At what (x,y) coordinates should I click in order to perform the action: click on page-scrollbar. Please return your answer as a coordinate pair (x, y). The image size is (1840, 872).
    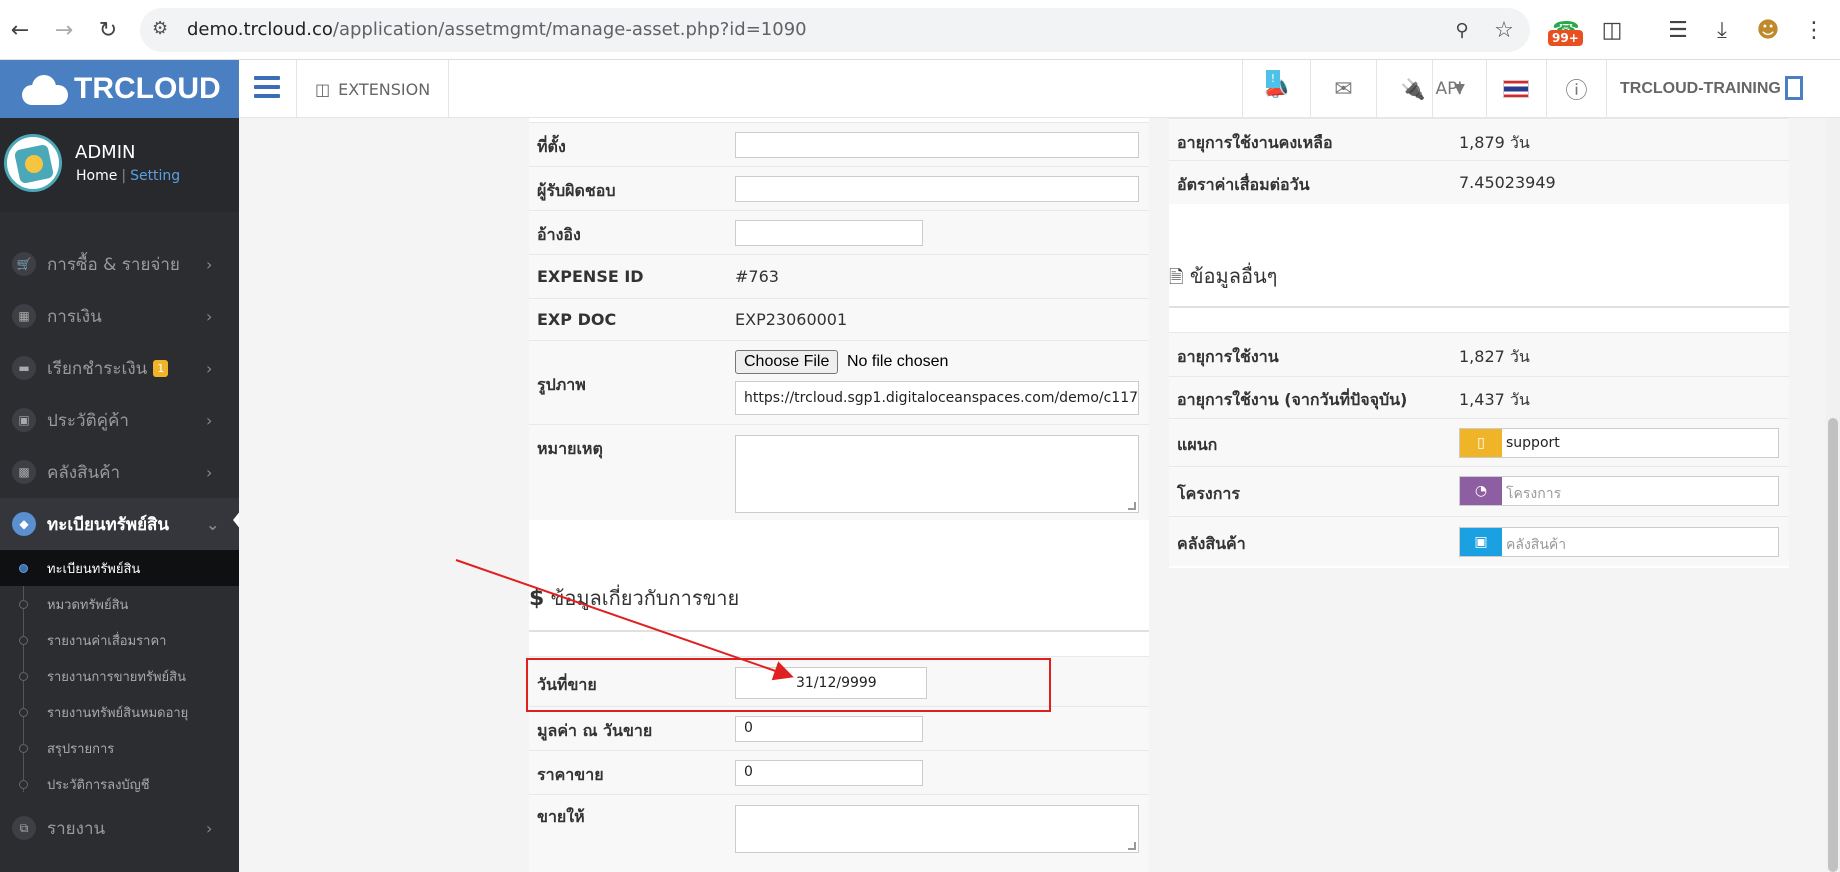
    Looking at the image, I should click on (1833, 495).